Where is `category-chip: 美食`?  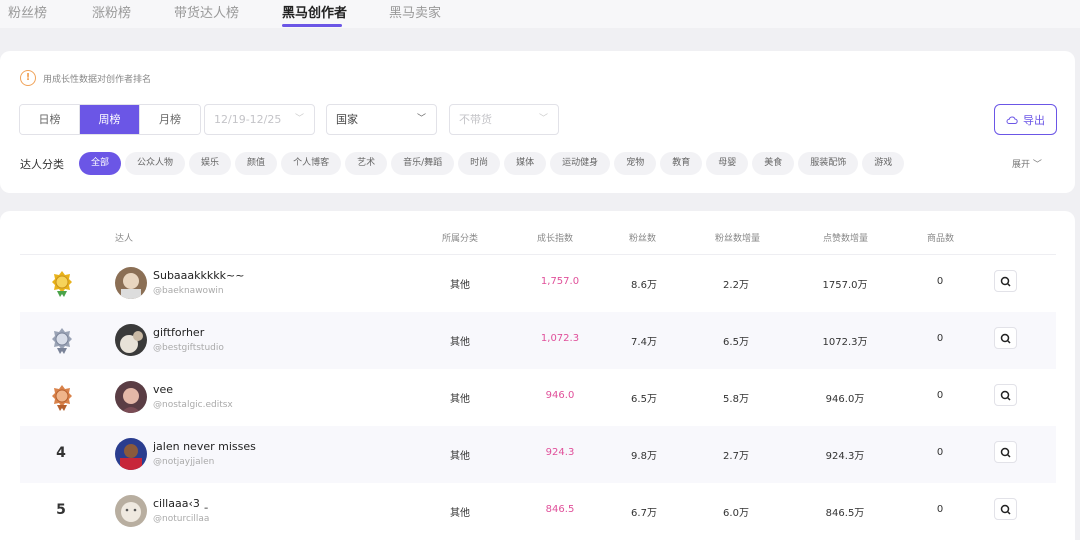
category-chip: 美食 is located at coordinates (773, 163).